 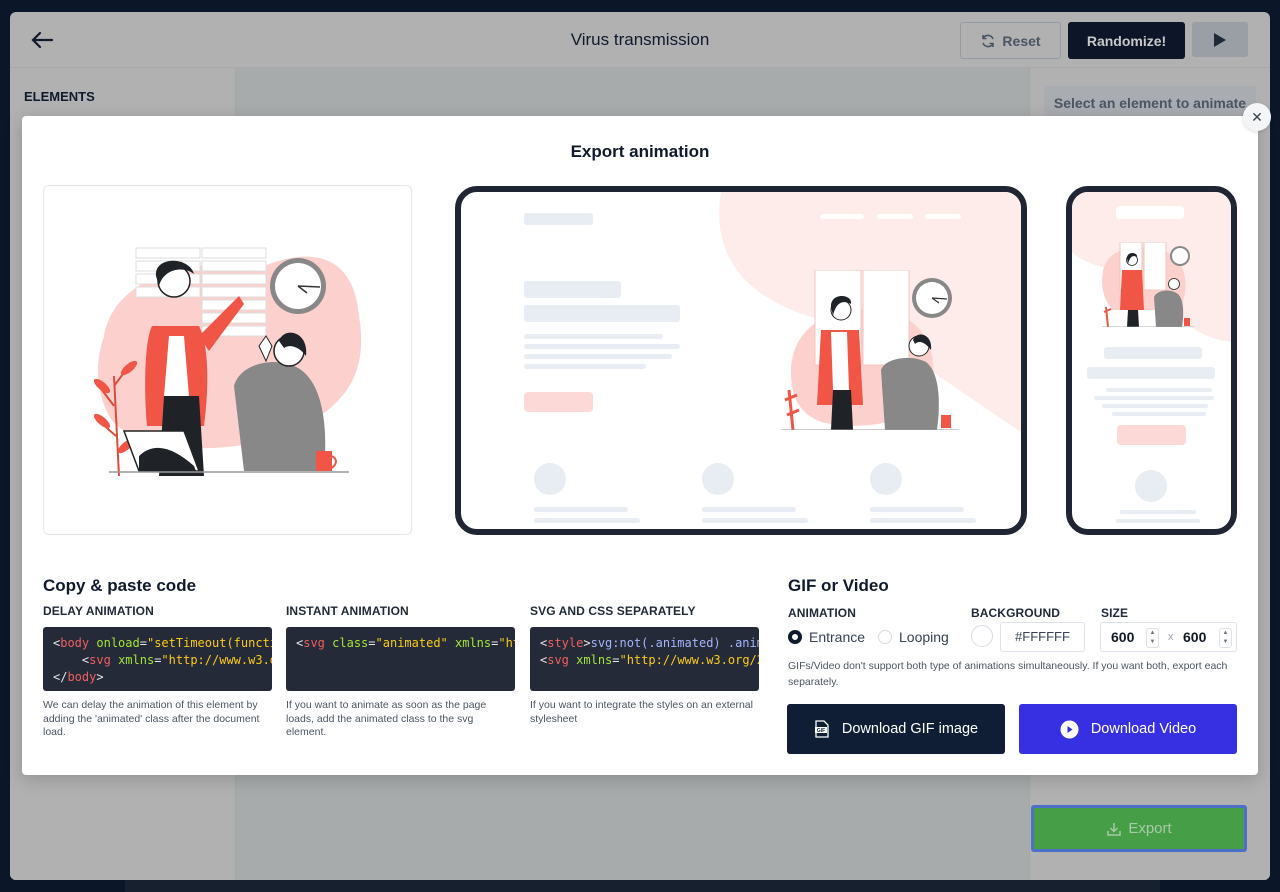 I want to click on download-icon, so click(x=1114, y=829).